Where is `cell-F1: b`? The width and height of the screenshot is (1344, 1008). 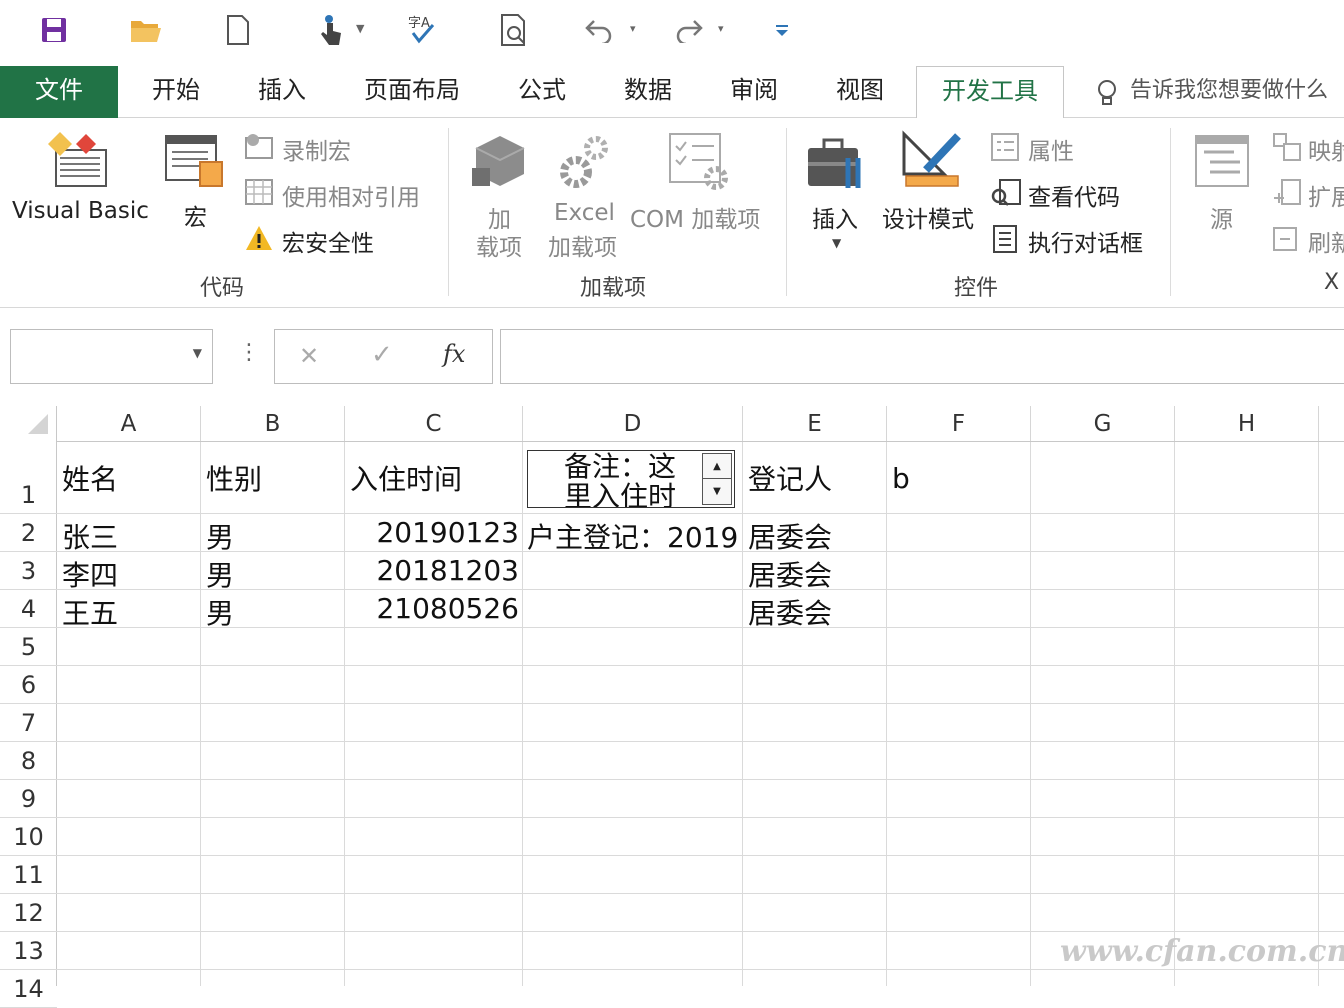 cell-F1: b is located at coordinates (901, 478).